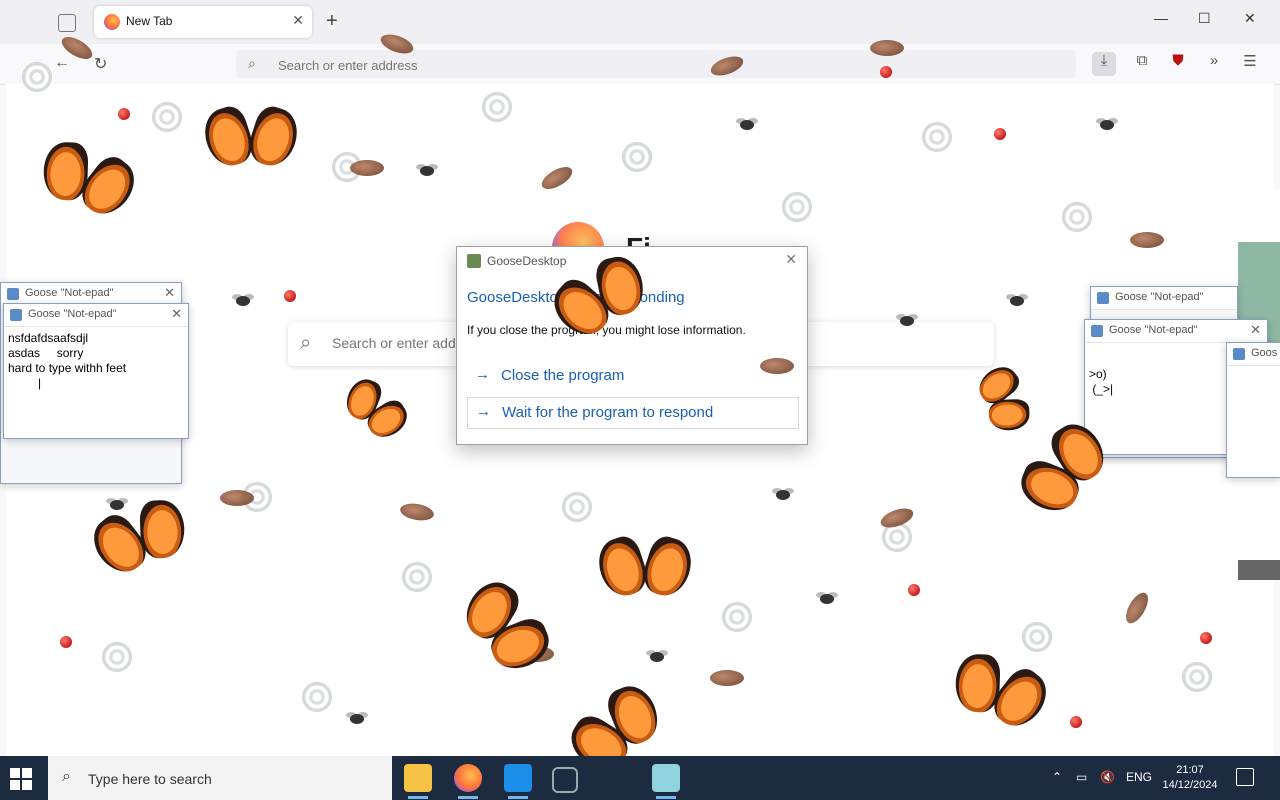  What do you see at coordinates (1190, 770) in the screenshot?
I see `clock-time: 21:07` at bounding box center [1190, 770].